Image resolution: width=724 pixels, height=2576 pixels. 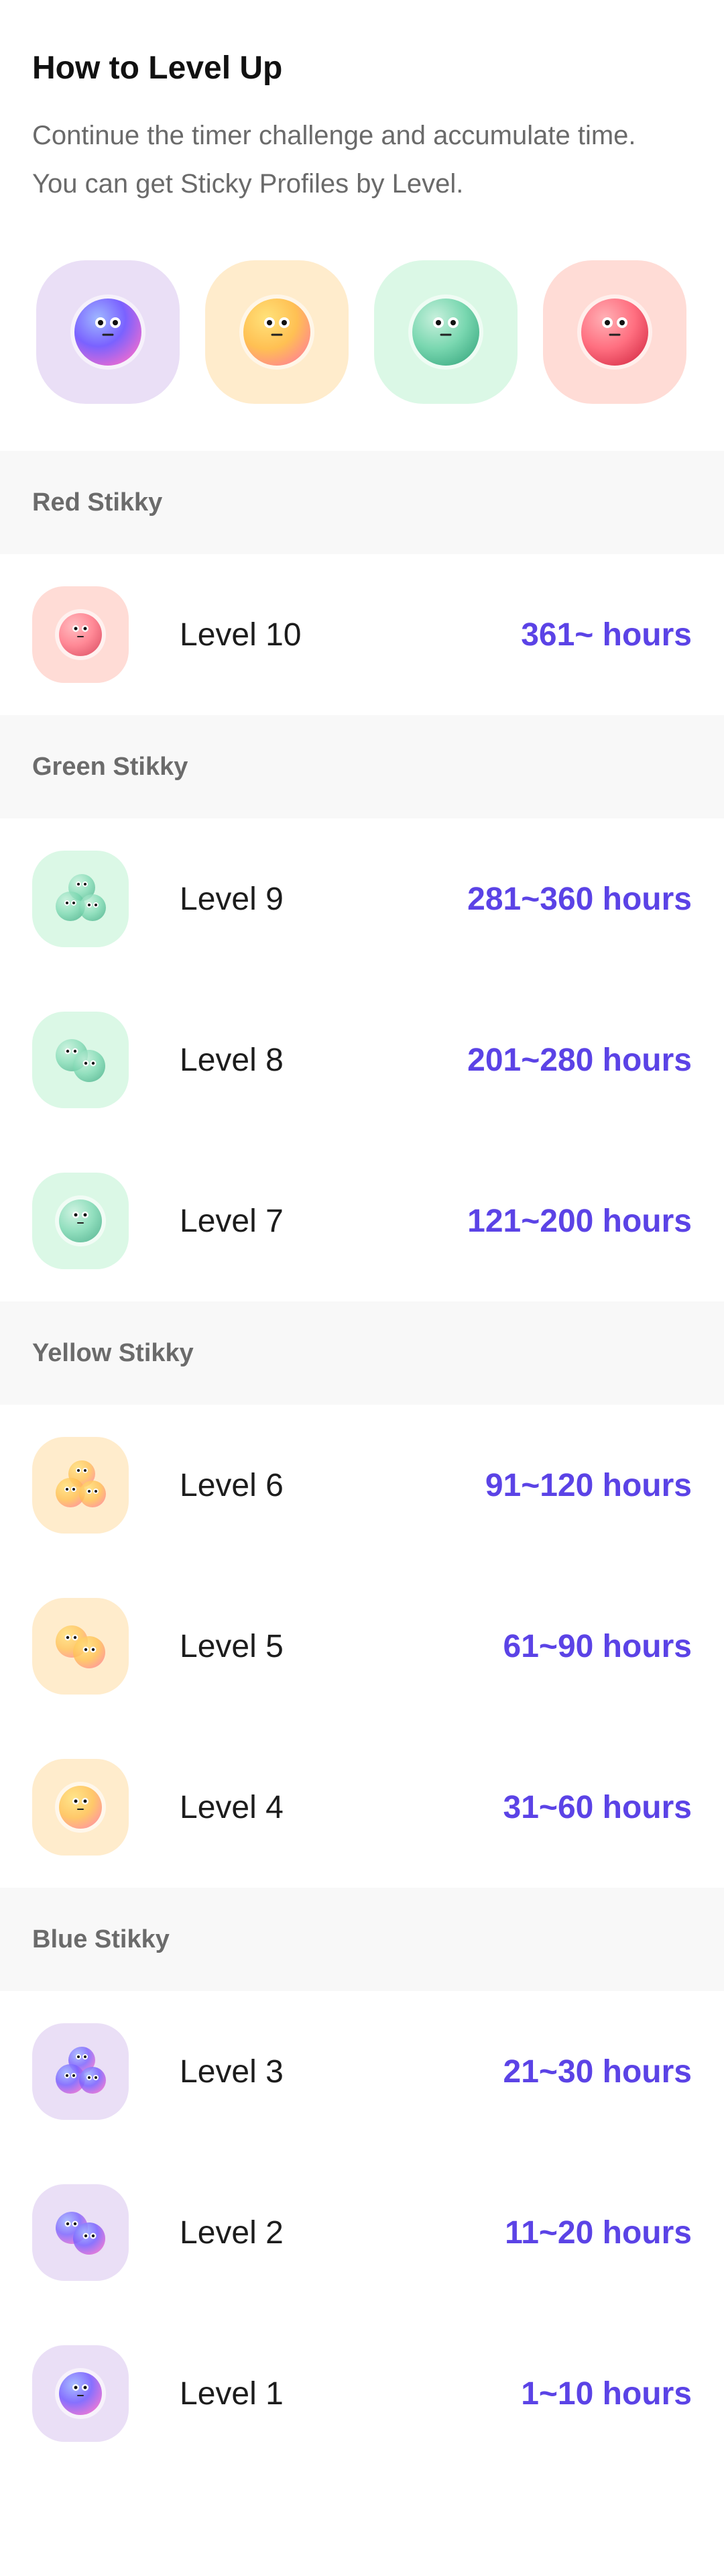 I want to click on section-title: Green Stikky, so click(x=110, y=766).